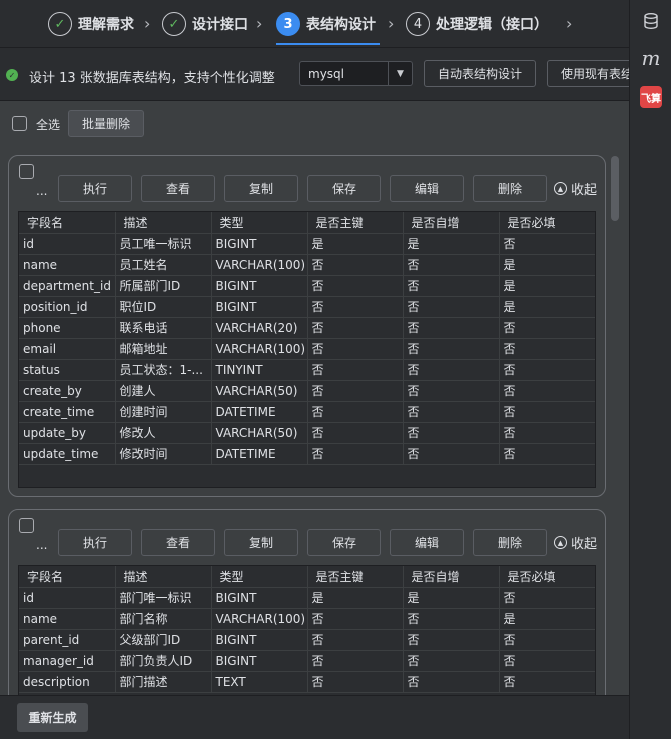 This screenshot has height=739, width=671. I want to click on description-cell: 部门描述, so click(163, 682).